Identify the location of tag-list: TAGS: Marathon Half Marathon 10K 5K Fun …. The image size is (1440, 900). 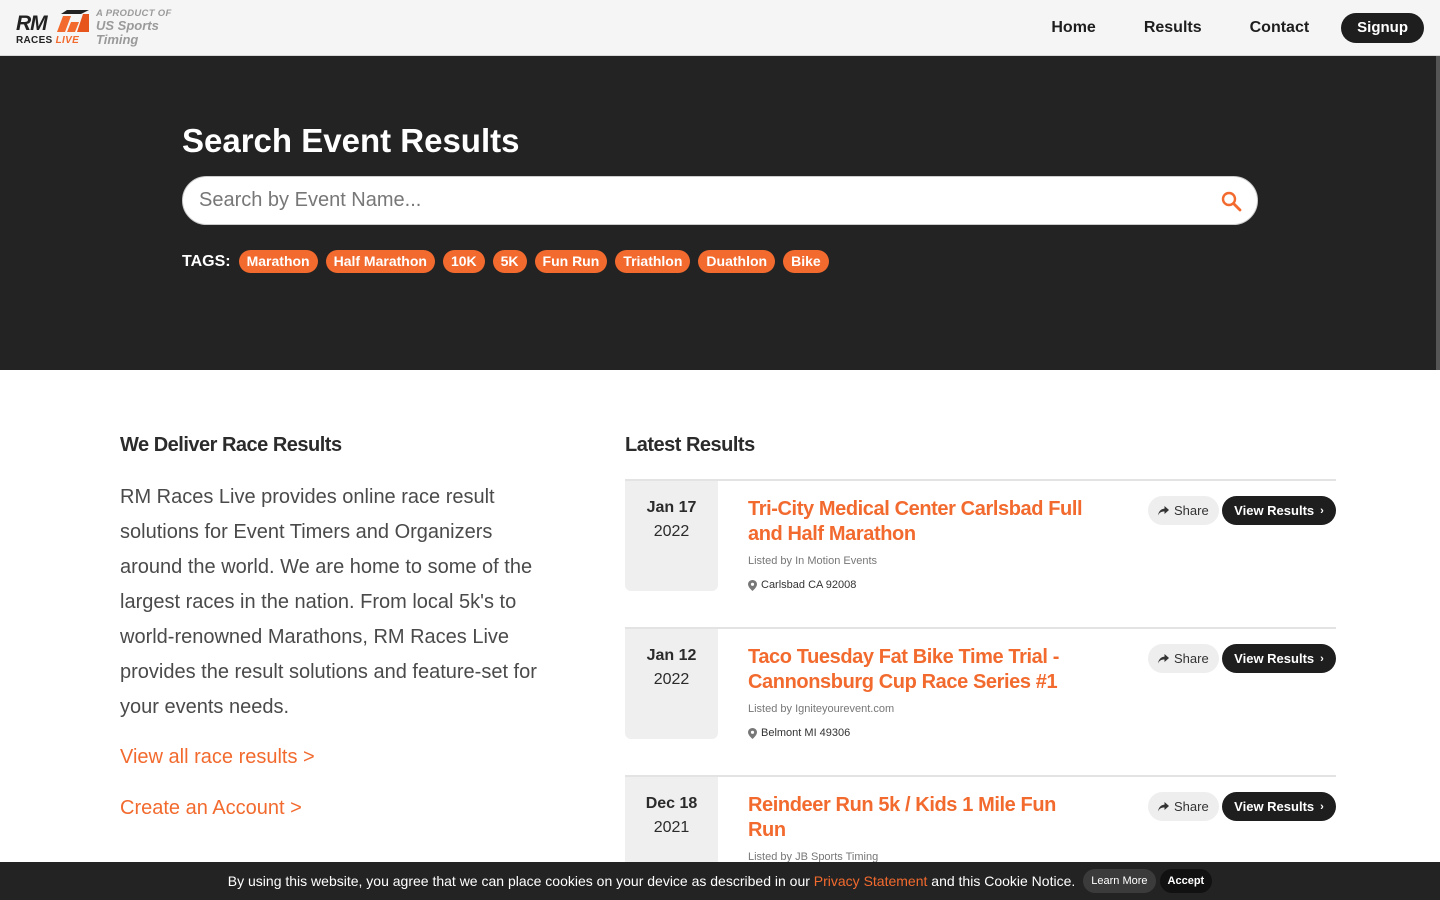
(509, 261).